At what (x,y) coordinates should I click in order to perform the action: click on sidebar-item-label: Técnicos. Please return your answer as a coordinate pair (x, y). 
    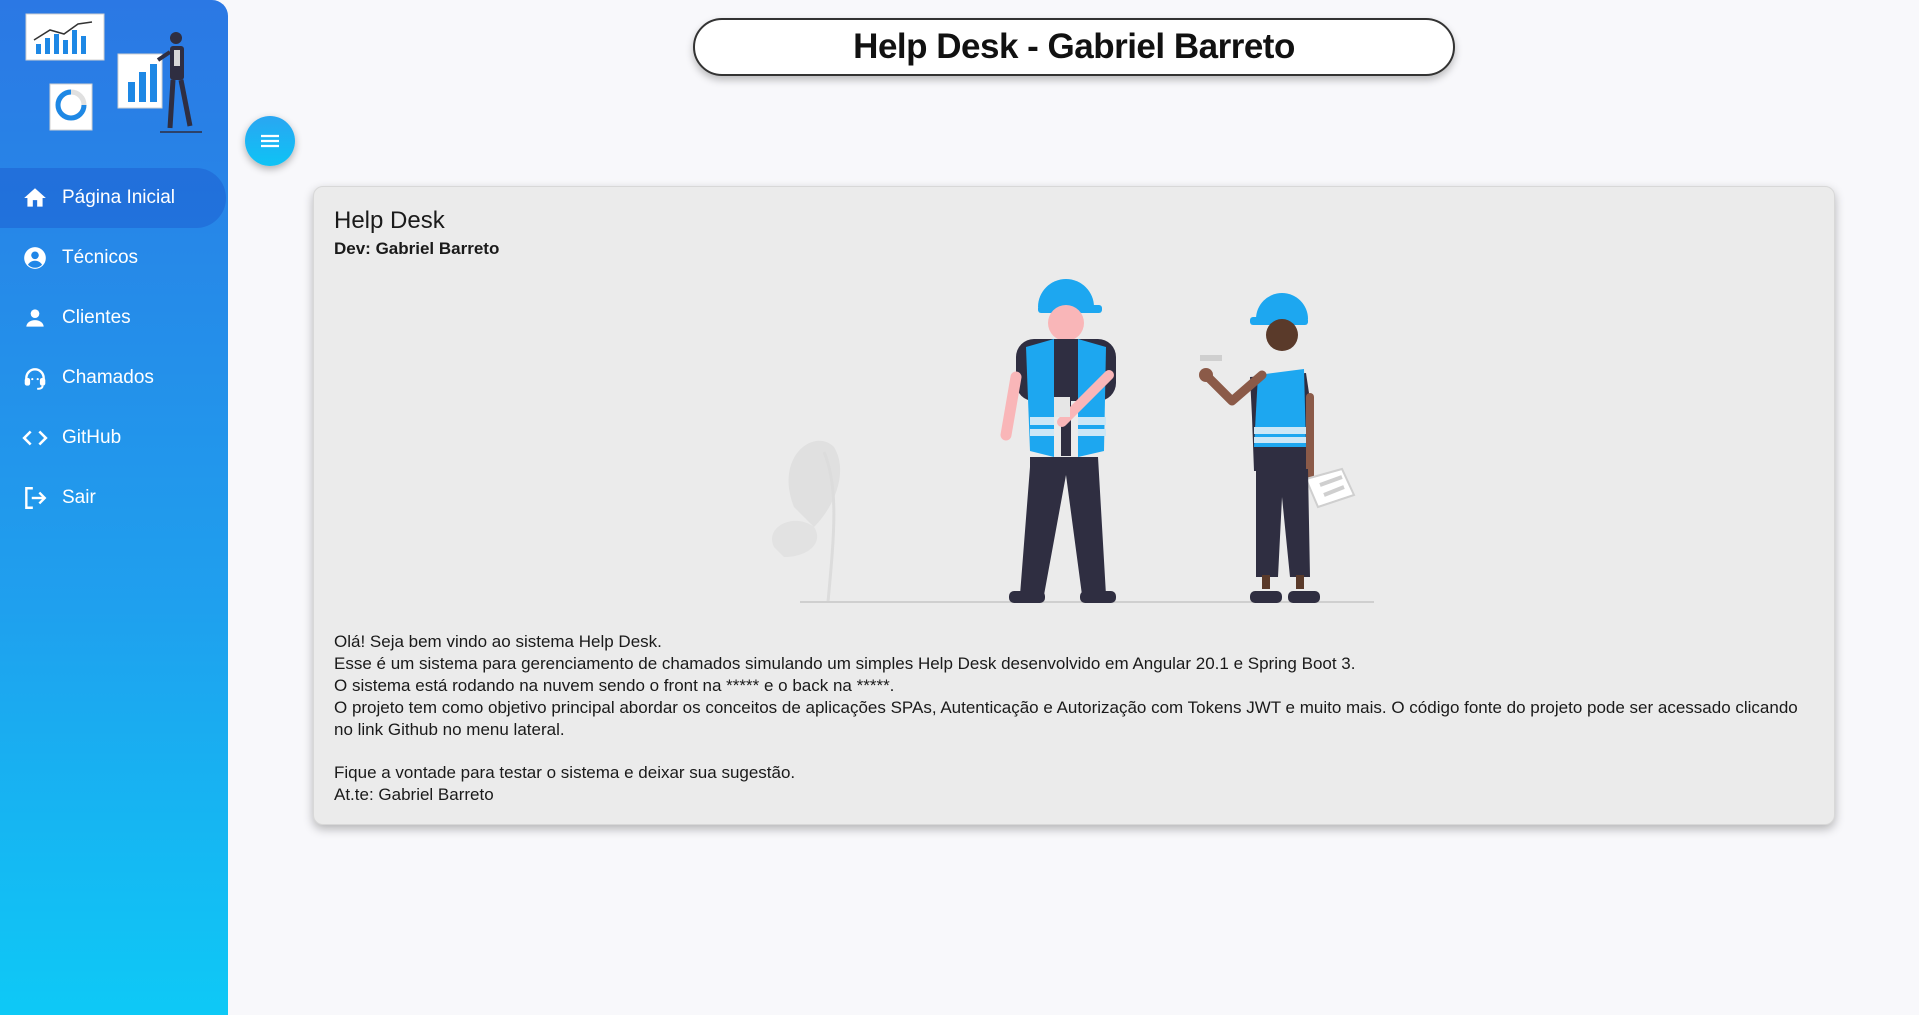
    Looking at the image, I should click on (100, 257).